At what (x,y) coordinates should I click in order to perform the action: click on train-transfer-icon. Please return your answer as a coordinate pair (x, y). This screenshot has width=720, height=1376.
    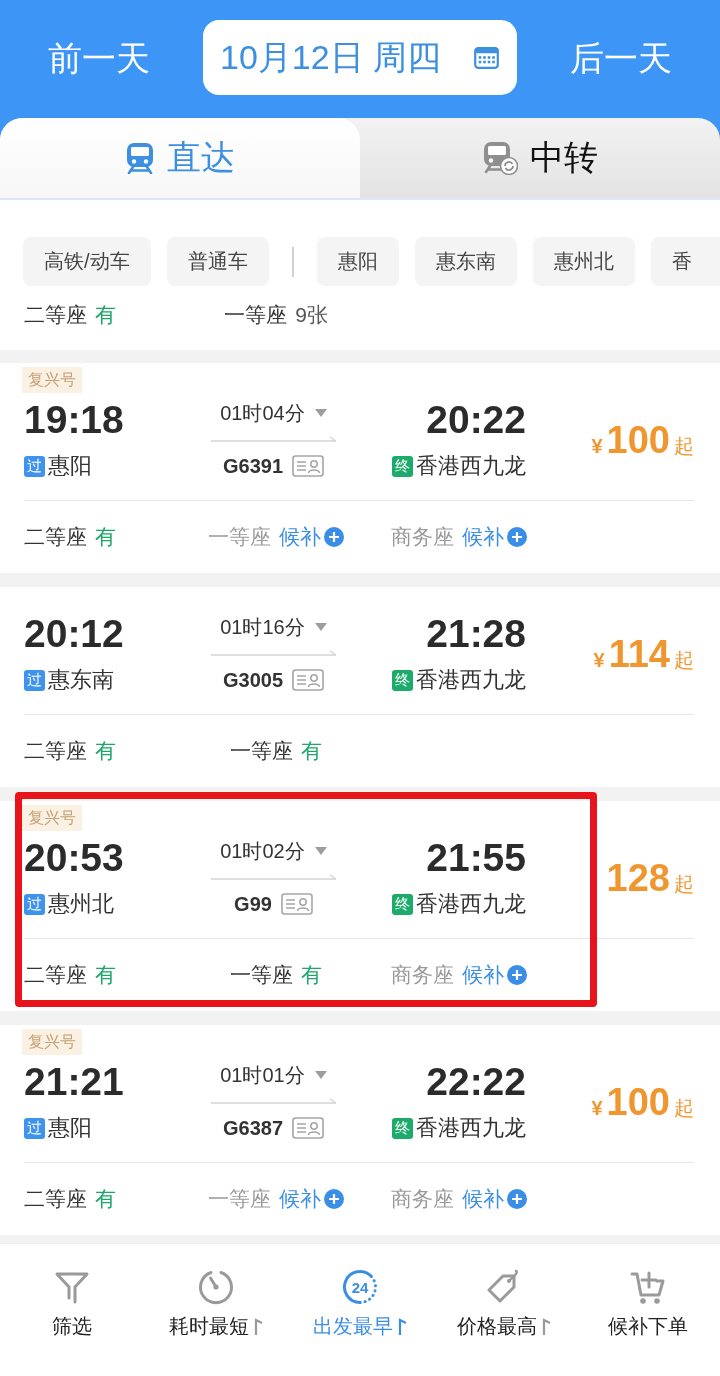
    Looking at the image, I should click on (500, 158).